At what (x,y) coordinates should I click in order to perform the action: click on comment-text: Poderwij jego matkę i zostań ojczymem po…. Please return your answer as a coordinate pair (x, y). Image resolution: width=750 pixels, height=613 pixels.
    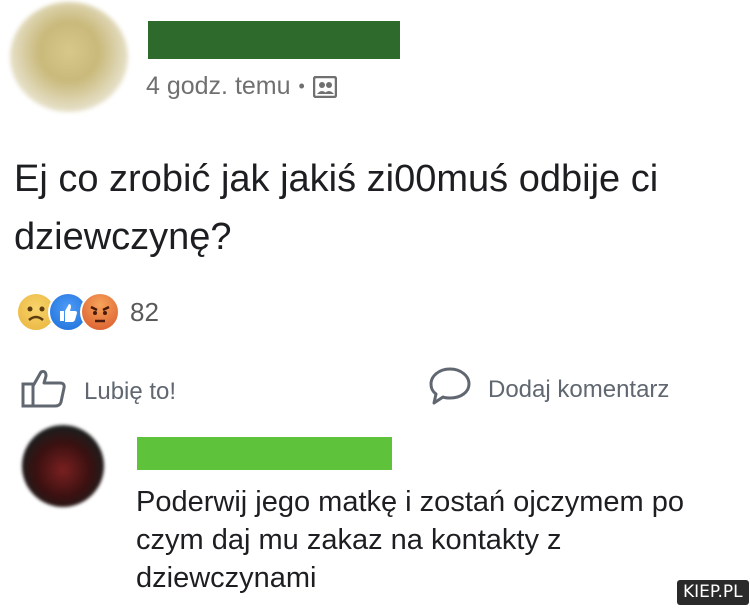
    Looking at the image, I should click on (410, 540).